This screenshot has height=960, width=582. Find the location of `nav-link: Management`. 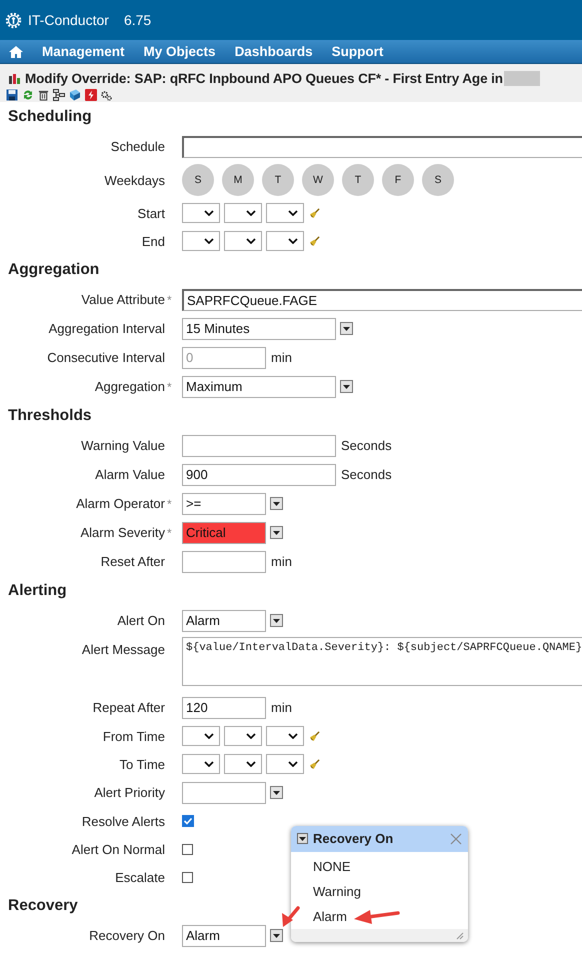

nav-link: Management is located at coordinates (83, 51).